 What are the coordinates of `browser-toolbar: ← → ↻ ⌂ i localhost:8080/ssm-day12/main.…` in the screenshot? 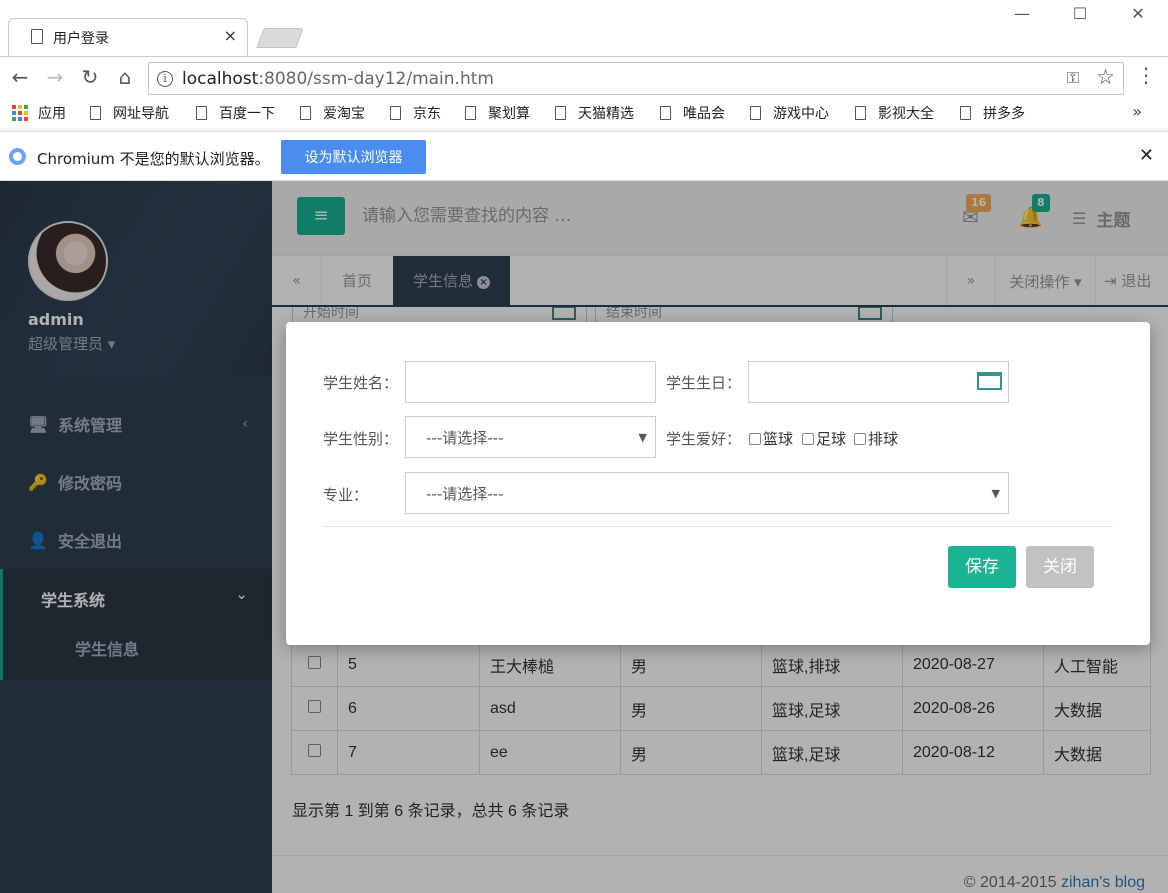 It's located at (584, 77).